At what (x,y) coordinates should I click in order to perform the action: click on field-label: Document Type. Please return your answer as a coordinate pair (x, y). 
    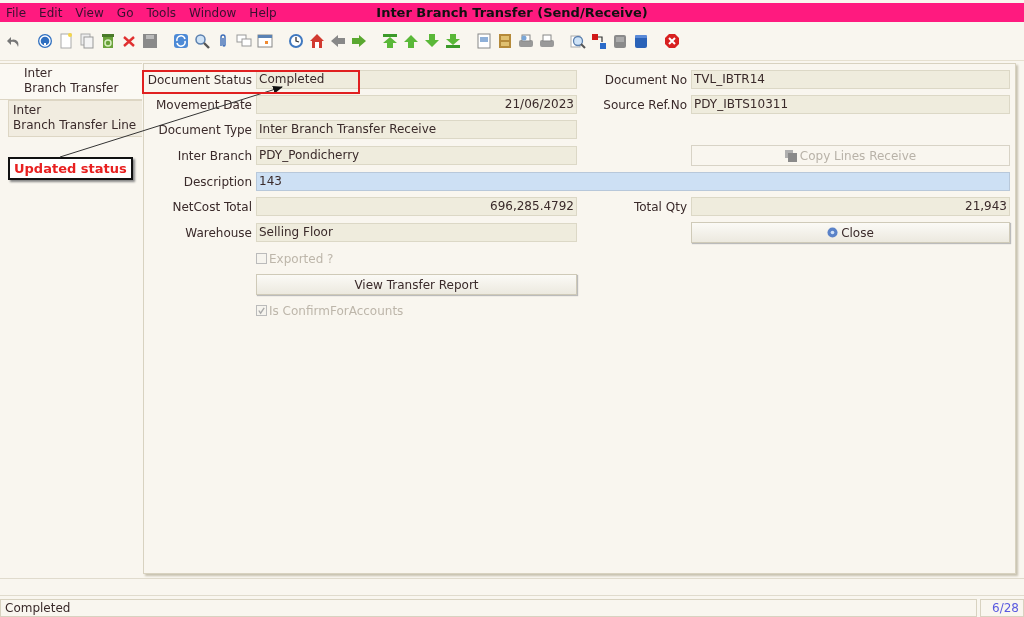
    Looking at the image, I should click on (204, 129).